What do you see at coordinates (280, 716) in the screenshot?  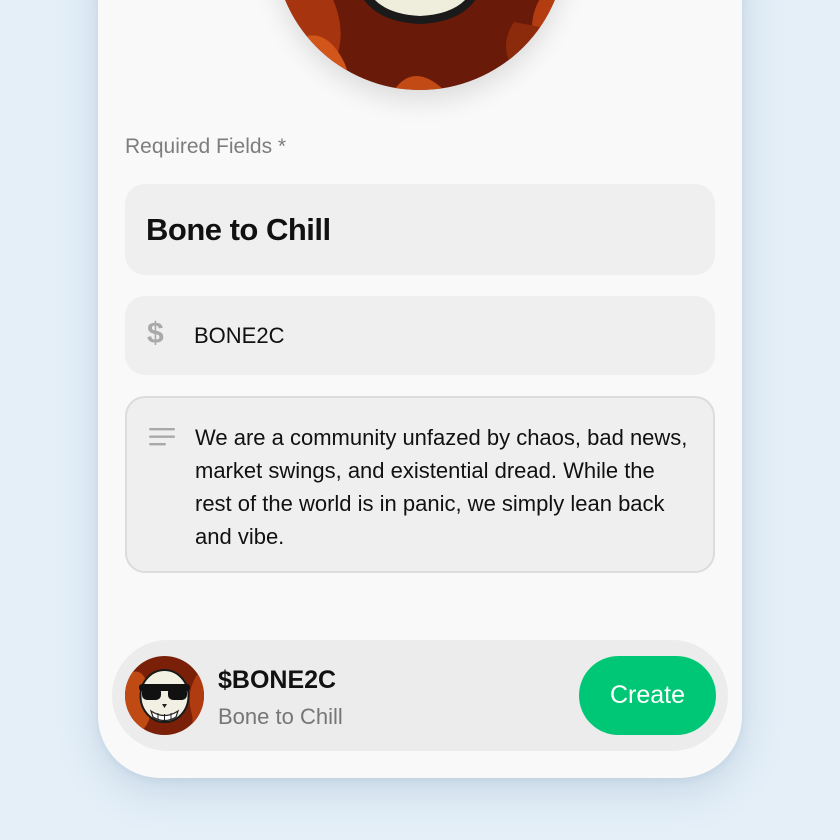 I see `summary-name: Bone to Chill` at bounding box center [280, 716].